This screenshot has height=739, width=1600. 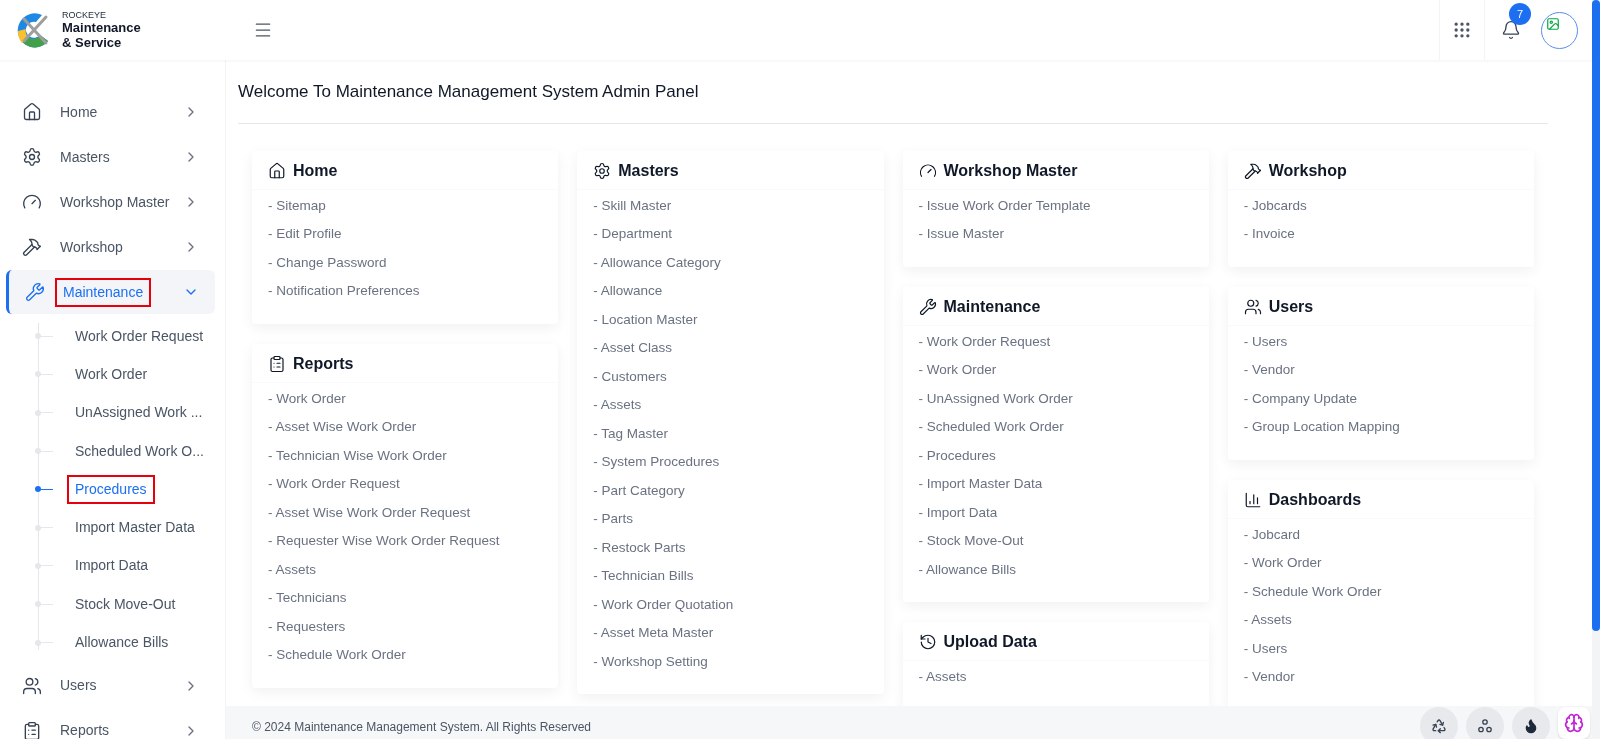 I want to click on card-link: - Requester Wise Work Order Request, so click(x=405, y=541).